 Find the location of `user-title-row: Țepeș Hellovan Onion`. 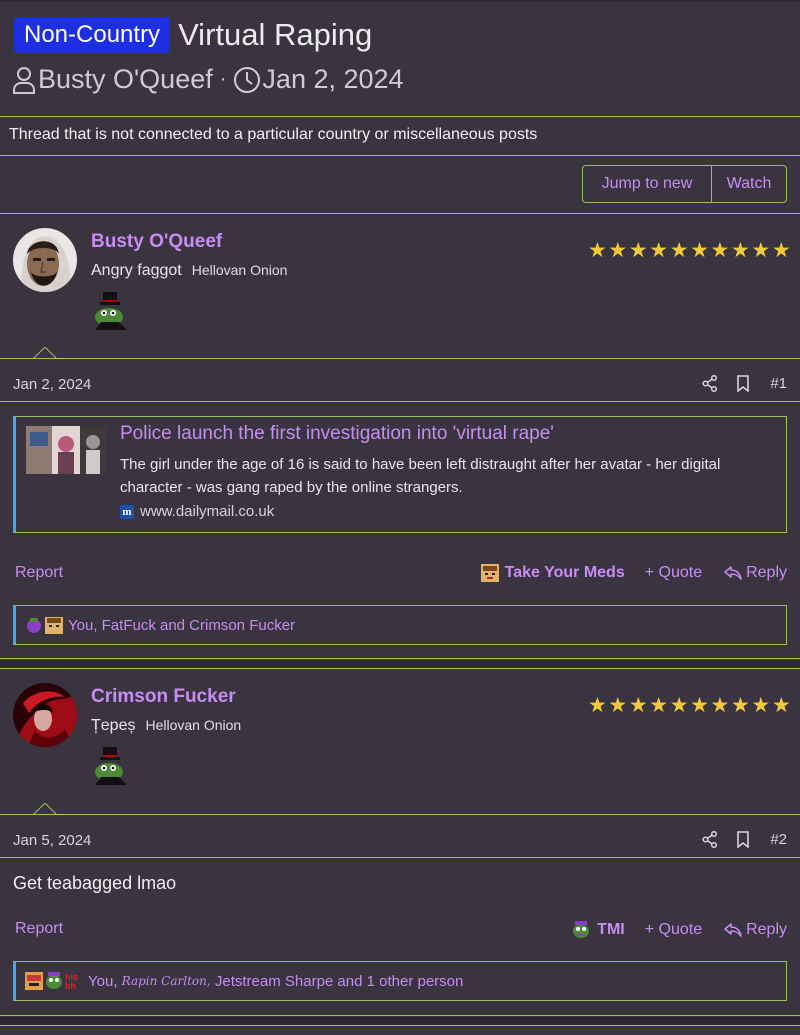

user-title-row: Țepeș Hellovan Onion is located at coordinates (166, 726).